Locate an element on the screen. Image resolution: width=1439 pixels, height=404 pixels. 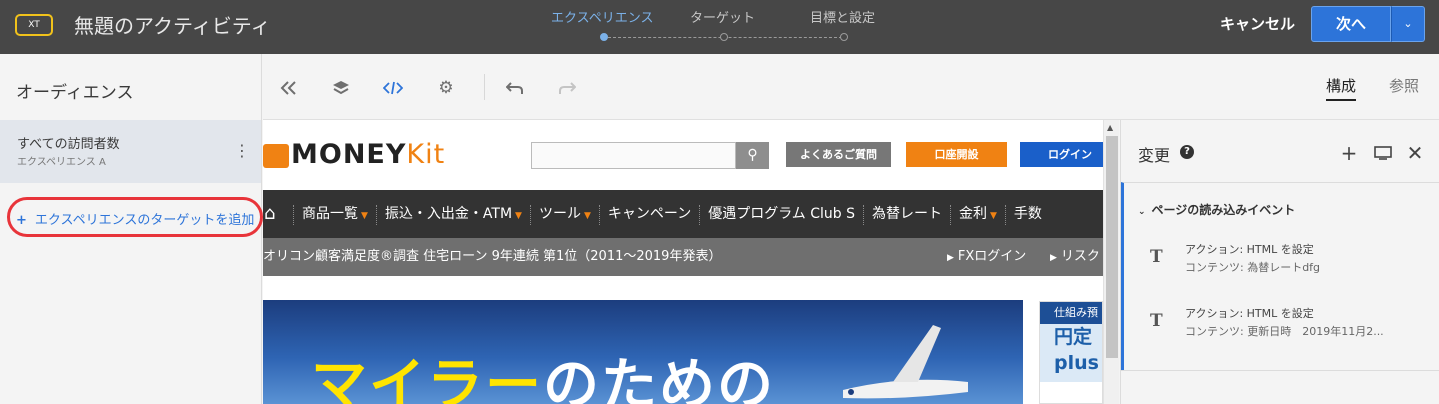
risk-link: ▶ リスク is located at coordinates (1075, 257).